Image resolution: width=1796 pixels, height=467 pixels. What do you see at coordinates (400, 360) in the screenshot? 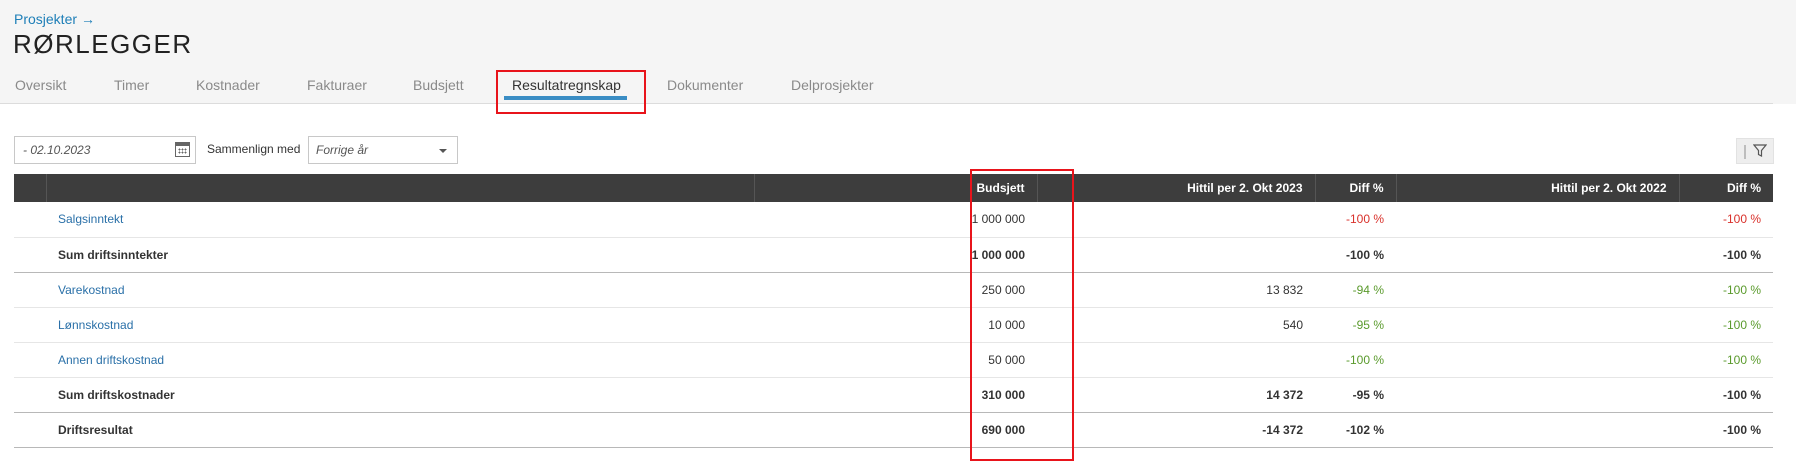
I see `account-link-annen-driftskostnad: Annen driftskostnad` at bounding box center [400, 360].